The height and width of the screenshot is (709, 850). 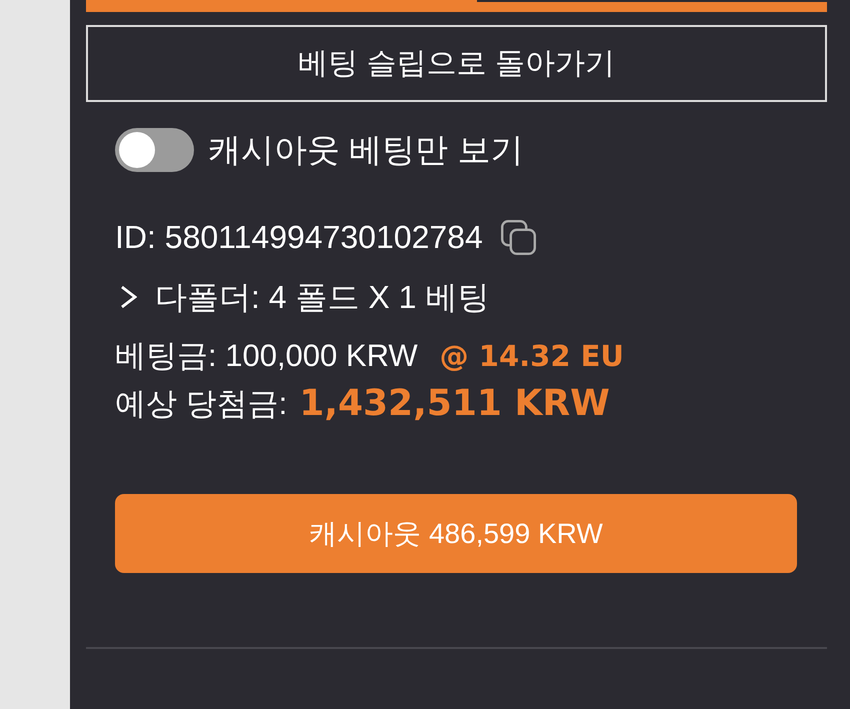 What do you see at coordinates (302, 297) in the screenshot?
I see `bet-summary-toggle: 다폴더: 4 폴드 X 1 베팅` at bounding box center [302, 297].